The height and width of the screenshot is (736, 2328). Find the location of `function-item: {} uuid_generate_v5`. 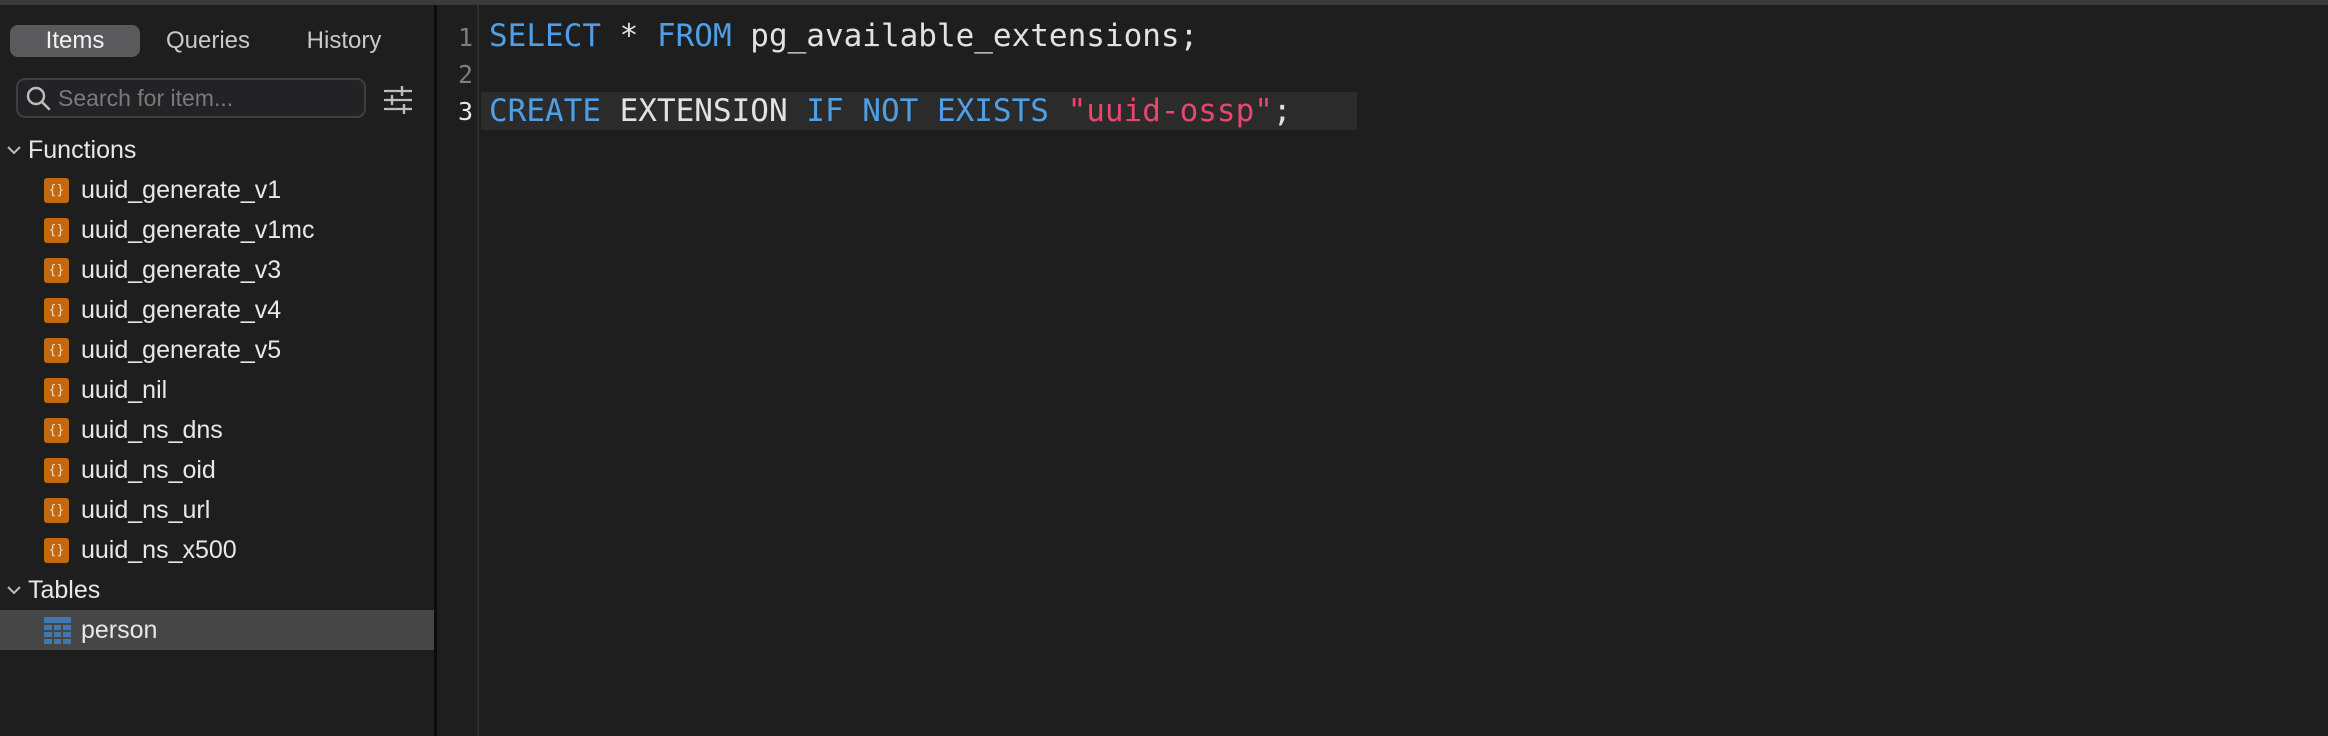

function-item: {} uuid_generate_v5 is located at coordinates (217, 350).